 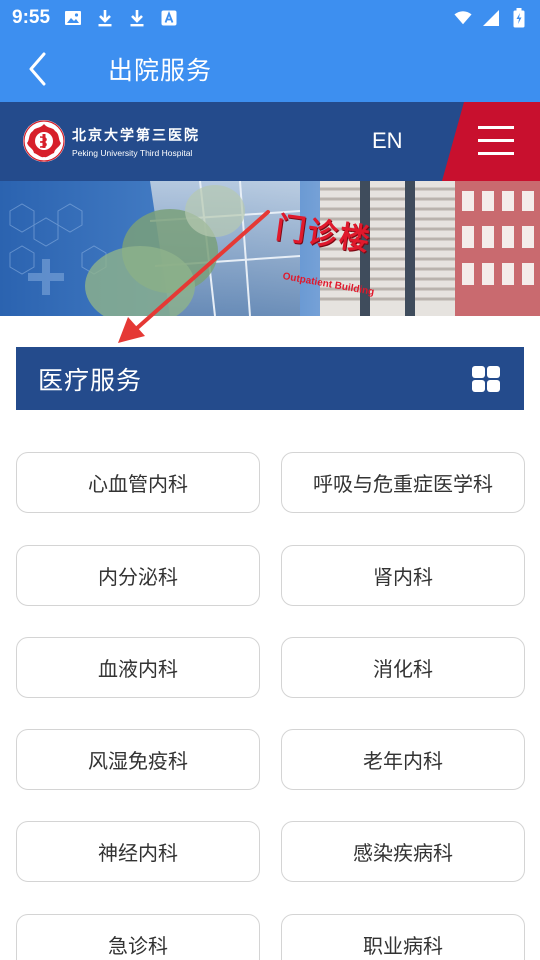 I want to click on department-button: 内分泌科, so click(x=138, y=575).